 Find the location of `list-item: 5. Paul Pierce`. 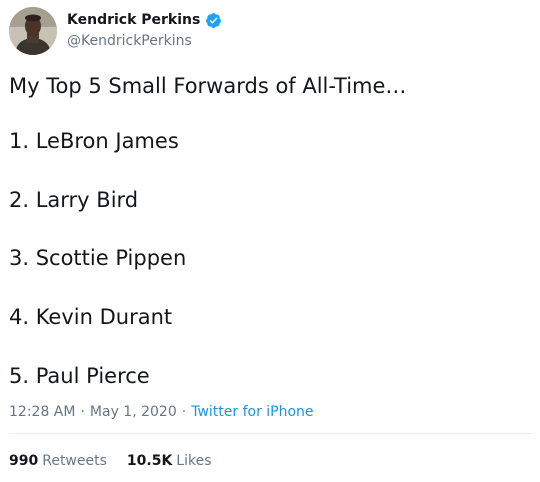

list-item: 5. Paul Pierce is located at coordinates (79, 376).